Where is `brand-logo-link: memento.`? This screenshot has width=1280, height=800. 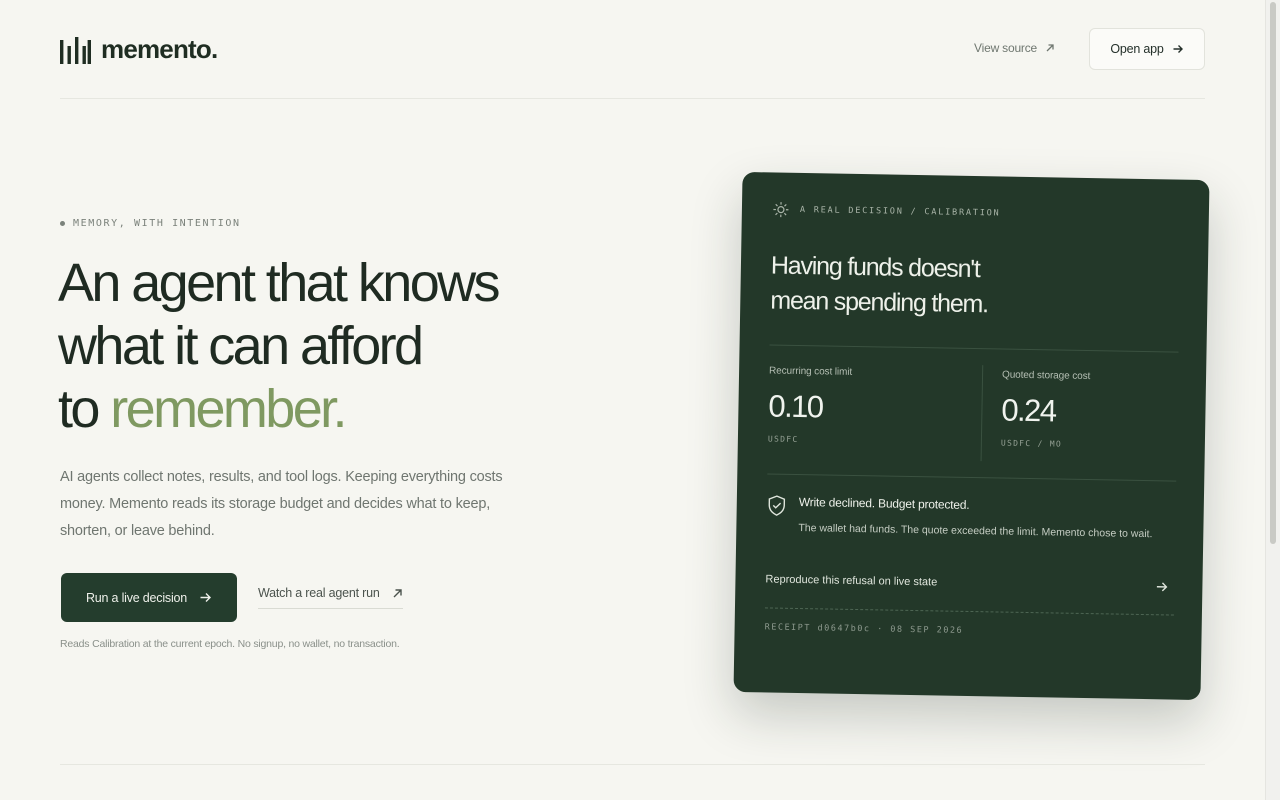 brand-logo-link: memento. is located at coordinates (139, 49).